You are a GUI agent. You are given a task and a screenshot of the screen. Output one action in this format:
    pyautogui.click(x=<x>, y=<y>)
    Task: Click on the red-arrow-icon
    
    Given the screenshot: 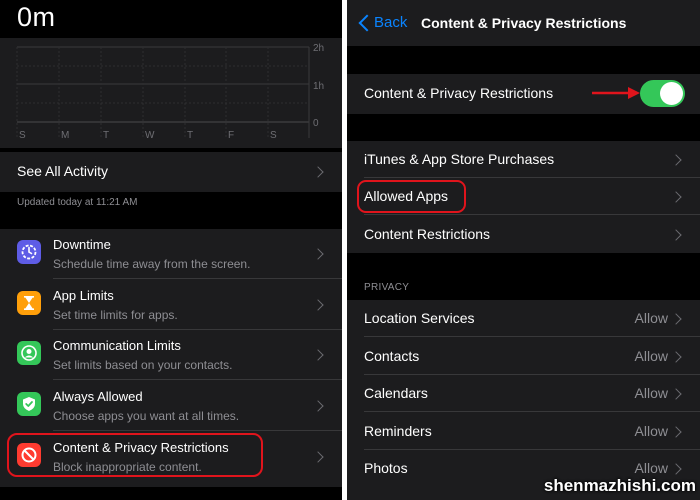 What is the action you would take?
    pyautogui.click(x=616, y=93)
    